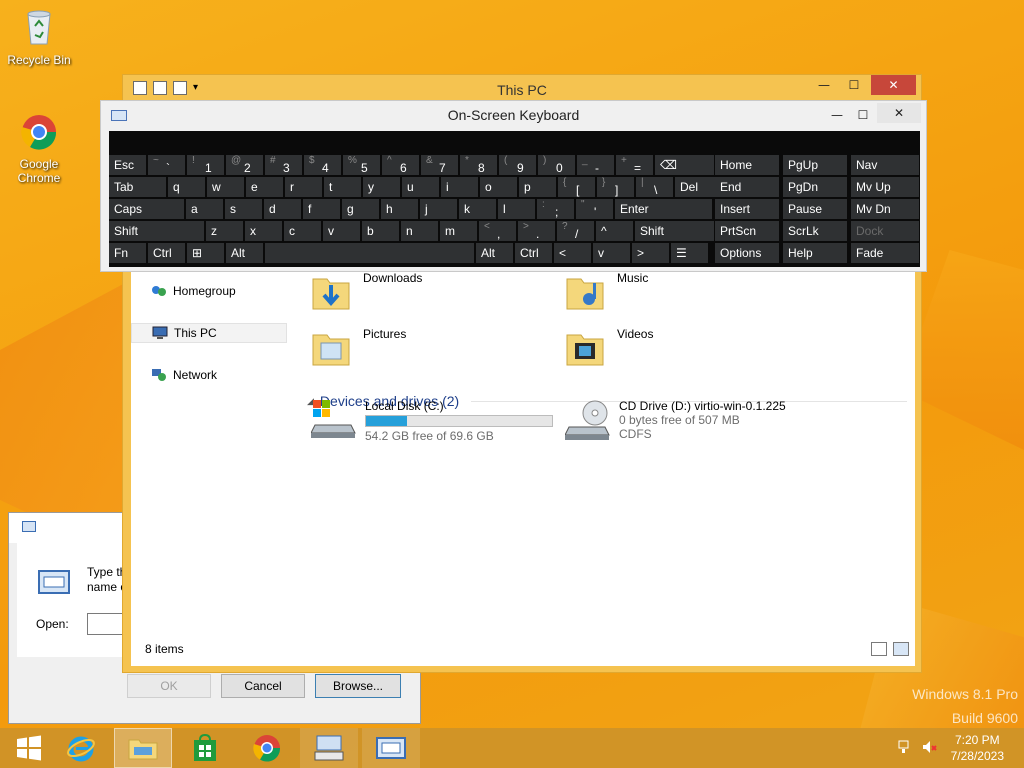 This screenshot has height=768, width=1024. What do you see at coordinates (536, 231) in the screenshot?
I see `key-sym: >.` at bounding box center [536, 231].